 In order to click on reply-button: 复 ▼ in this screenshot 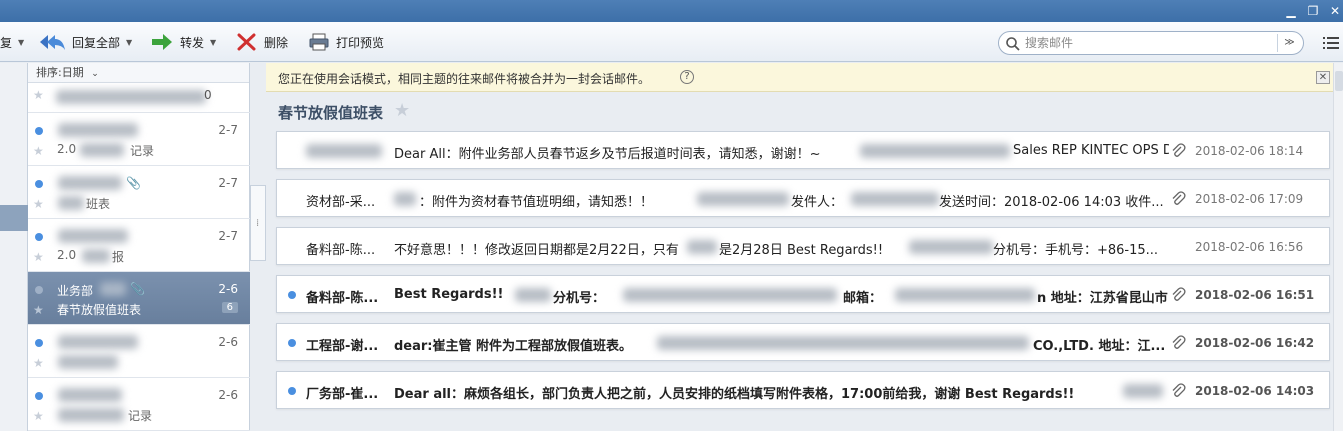, I will do `click(12, 42)`.